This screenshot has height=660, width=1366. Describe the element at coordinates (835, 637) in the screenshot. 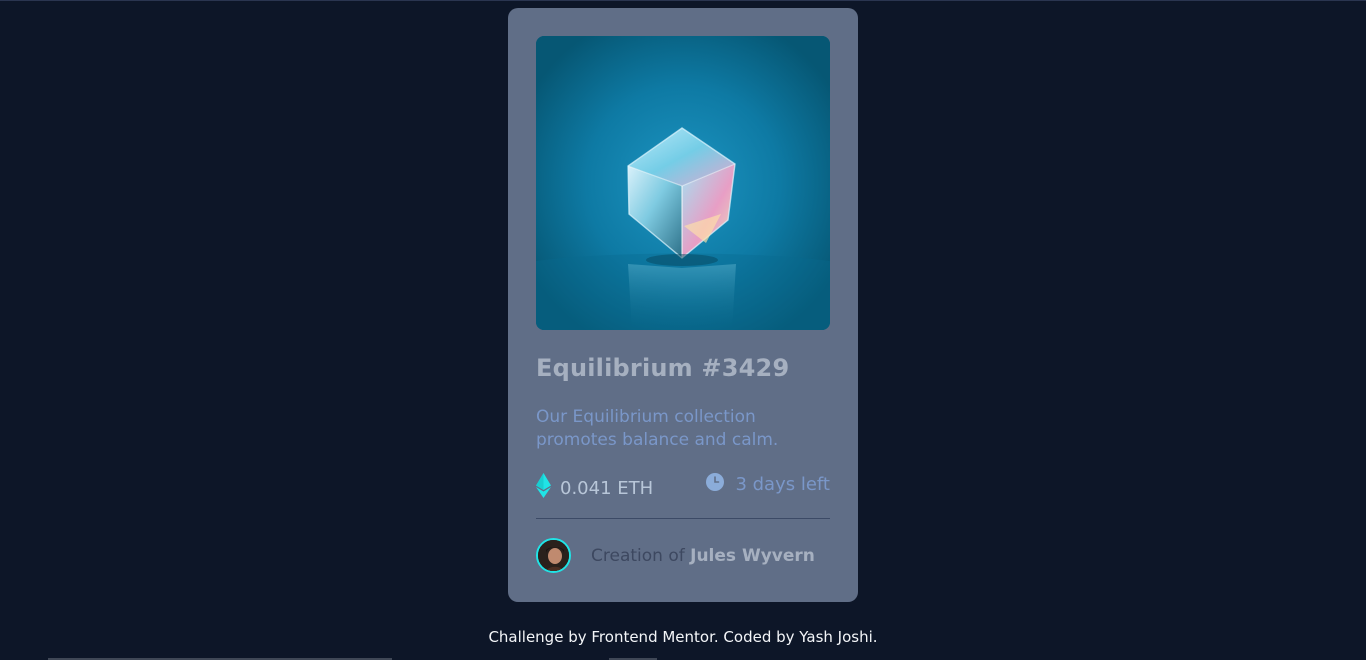

I see `author-link: Yash Joshi` at that location.